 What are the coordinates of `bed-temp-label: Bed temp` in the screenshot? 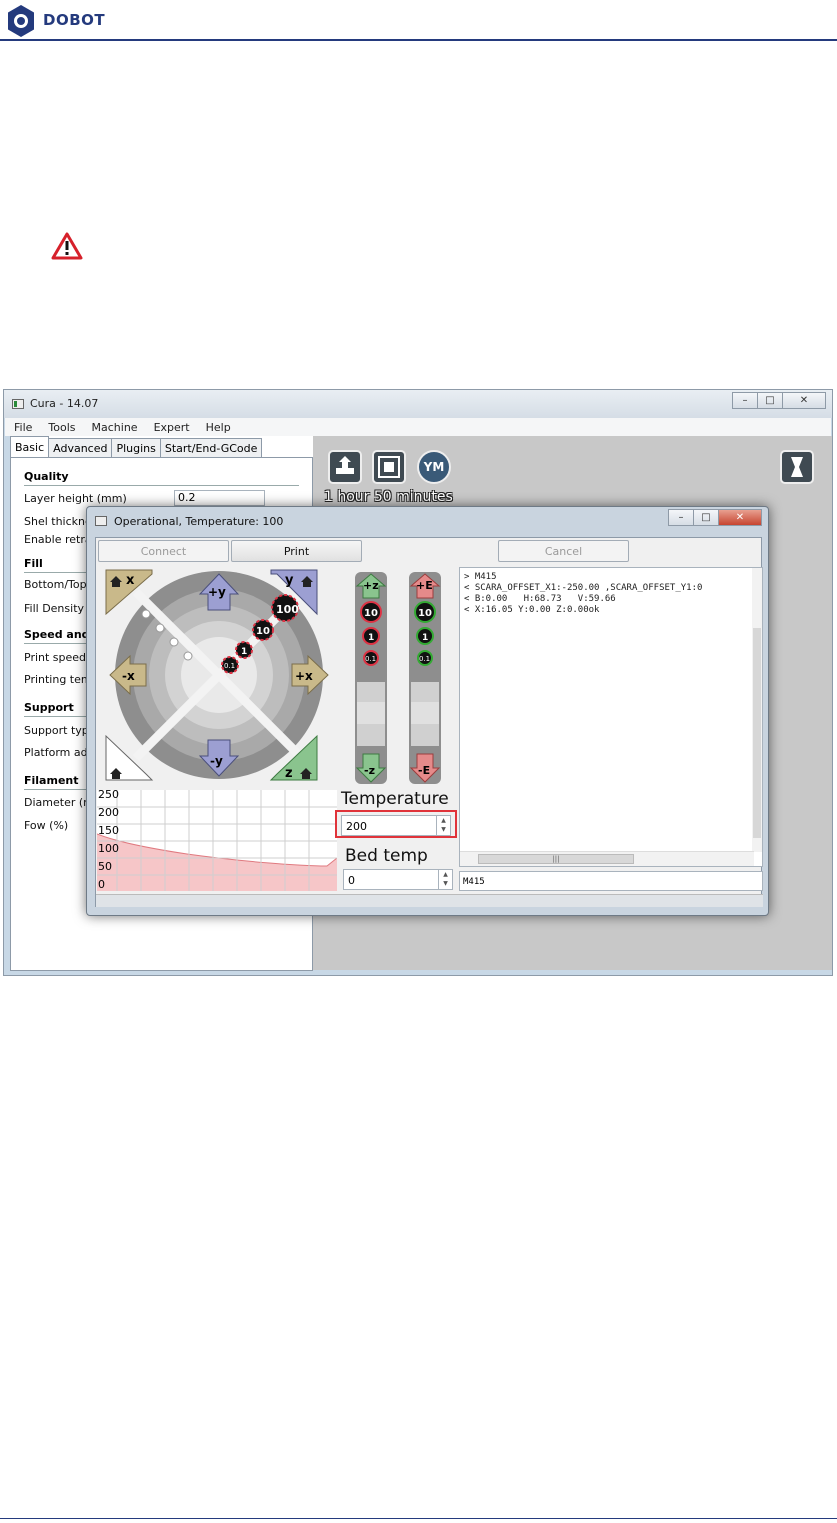 It's located at (386, 856).